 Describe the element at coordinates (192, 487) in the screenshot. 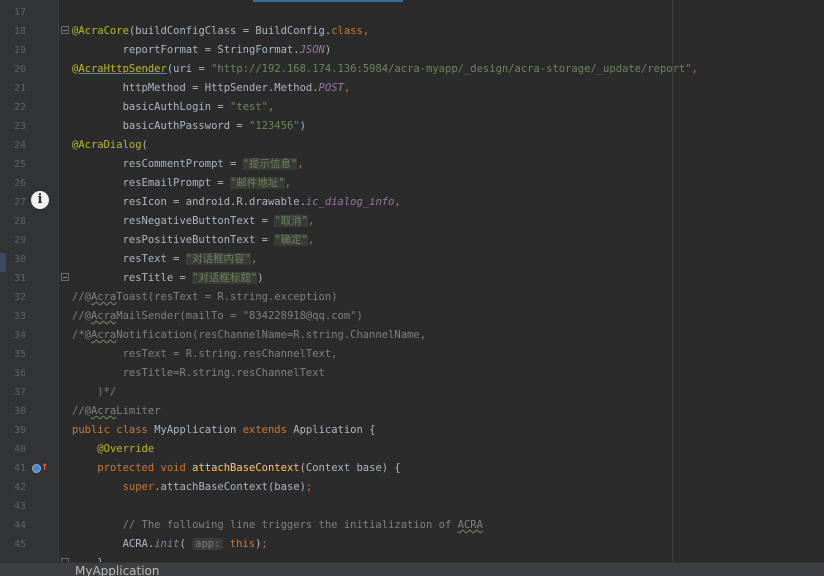

I see `code-text: super.attachBaseContext(base);` at that location.